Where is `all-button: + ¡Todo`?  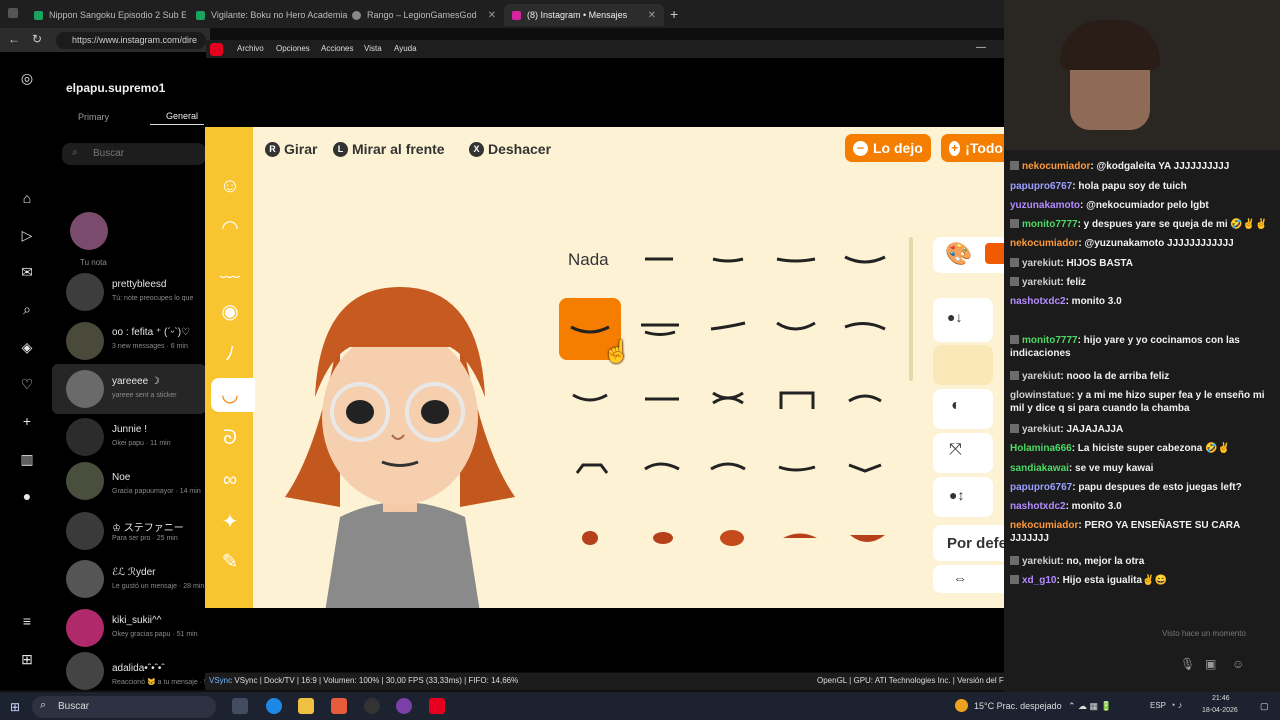 all-button: + ¡Todo is located at coordinates (976, 148).